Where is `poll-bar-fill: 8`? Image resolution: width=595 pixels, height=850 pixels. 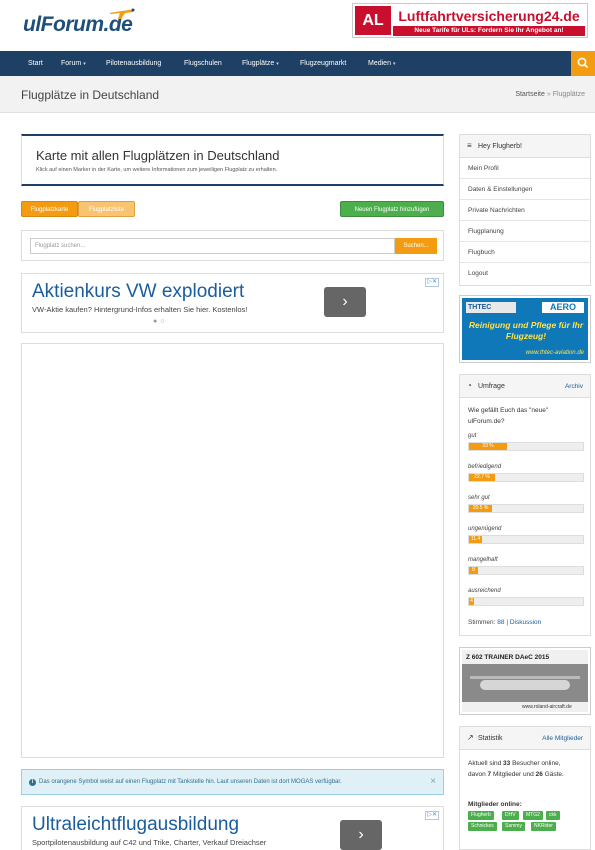
poll-bar-fill: 8 is located at coordinates (473, 570).